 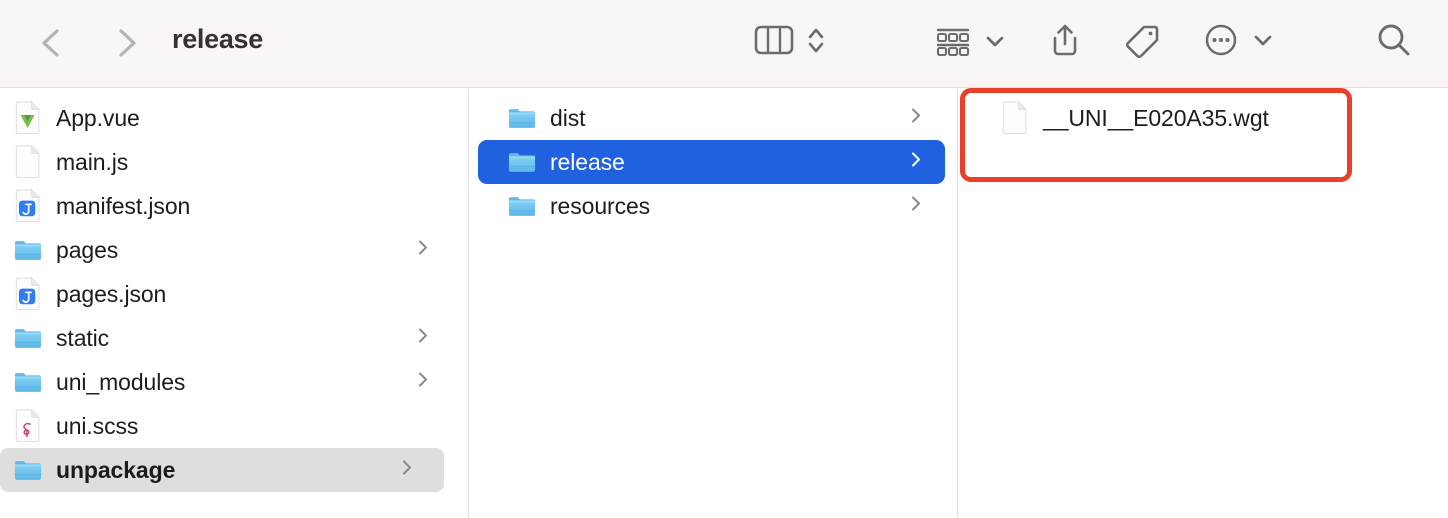 I want to click on file-row: __UNI__E020A35.wgt, so click(x=1201, y=118).